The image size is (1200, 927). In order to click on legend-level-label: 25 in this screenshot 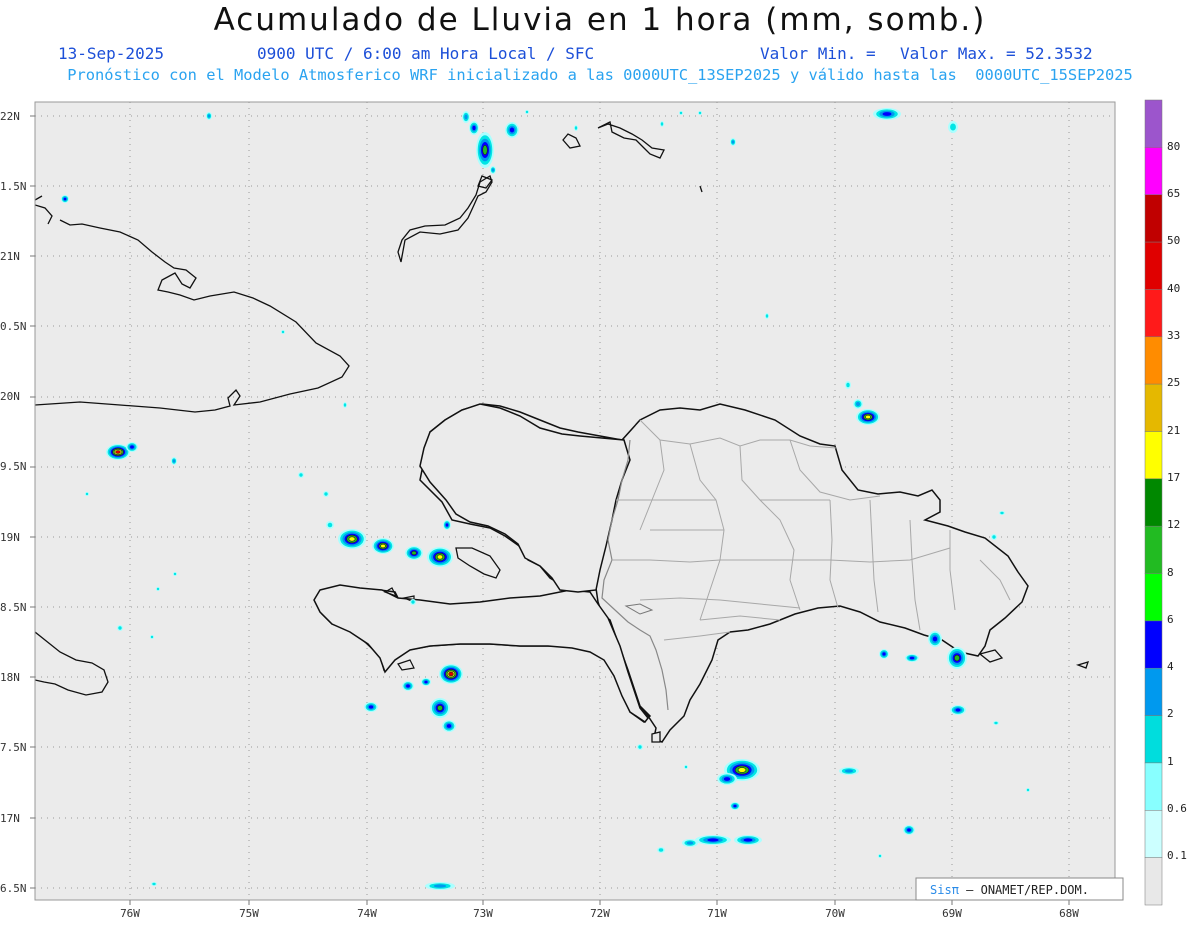, I will do `click(1173, 382)`.